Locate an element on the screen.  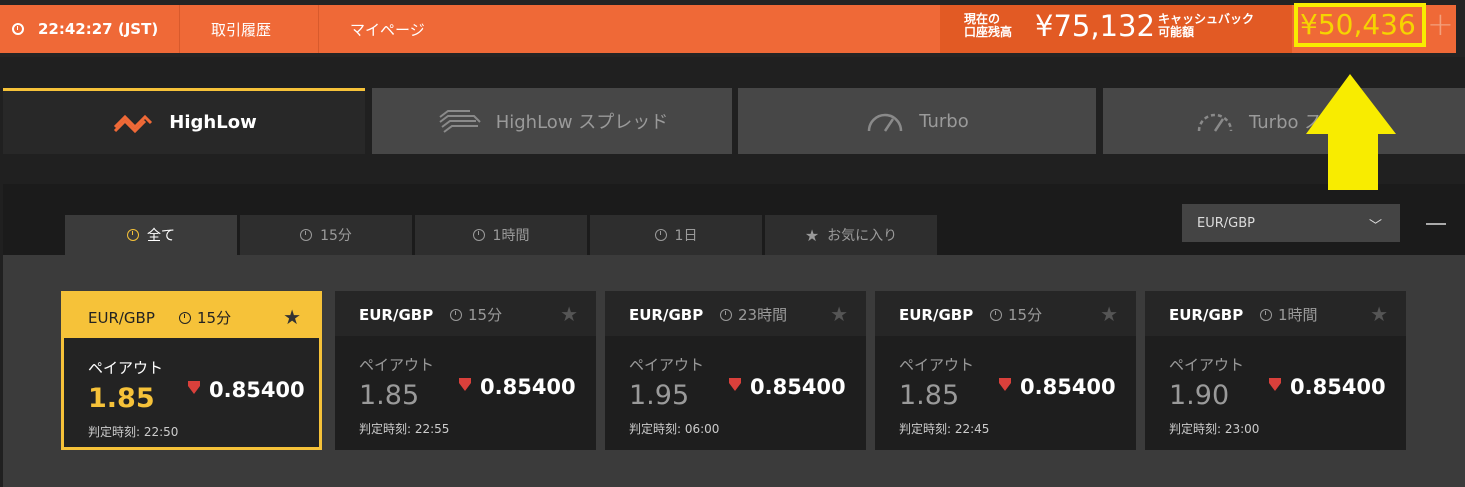
annotation-arrow-icon is located at coordinates (1351, 132).